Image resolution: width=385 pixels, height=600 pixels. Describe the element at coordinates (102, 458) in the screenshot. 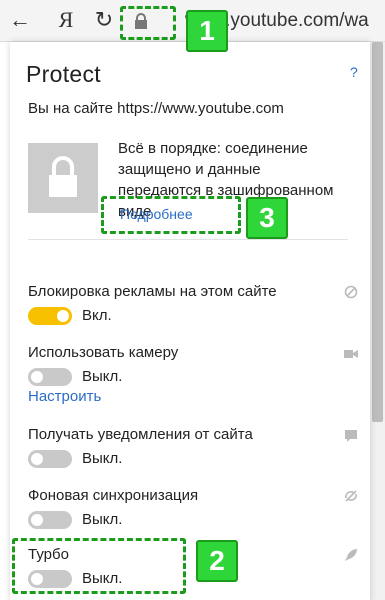

I see `notifications-state: Выкл.` at that location.